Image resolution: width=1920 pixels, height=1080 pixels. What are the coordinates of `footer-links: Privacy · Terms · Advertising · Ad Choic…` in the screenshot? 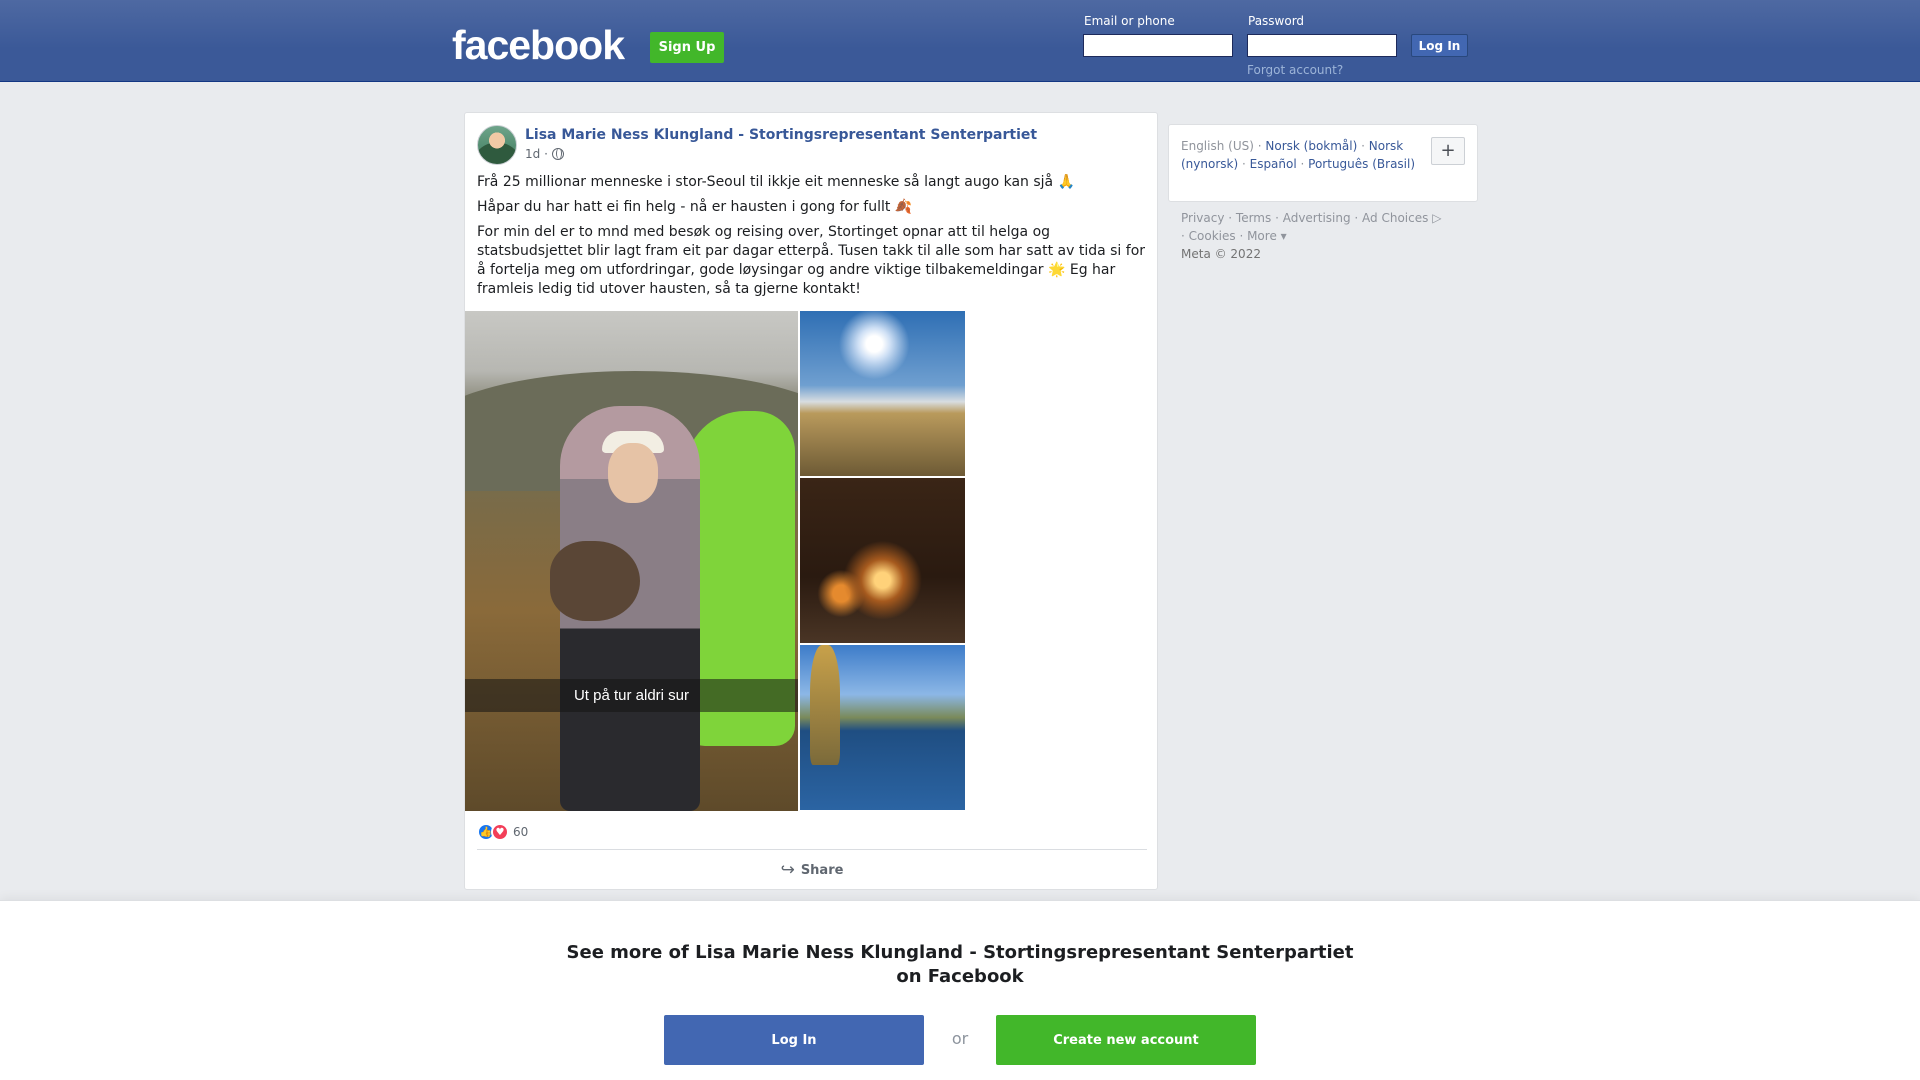 It's located at (1331, 236).